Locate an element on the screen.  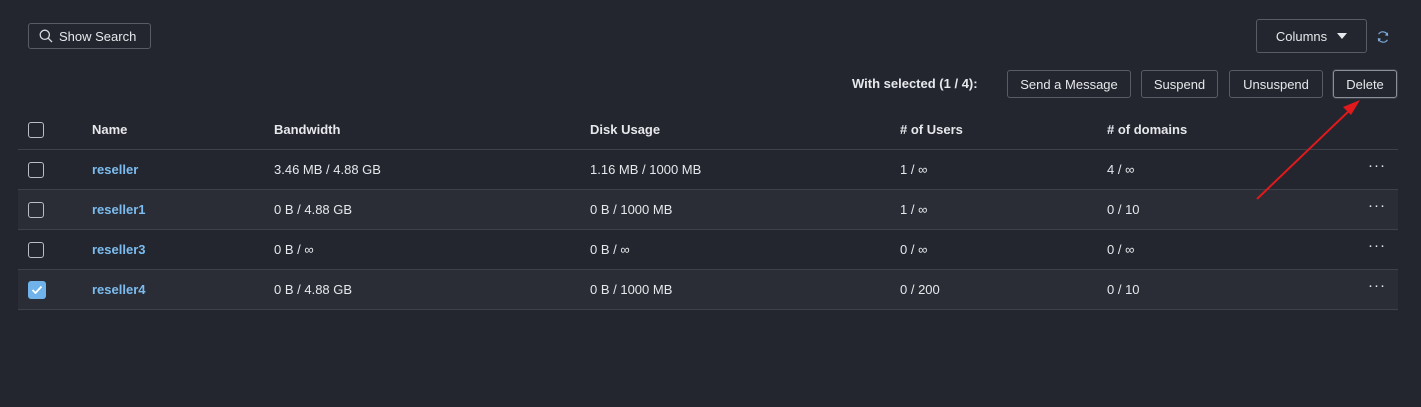
row-checkbox-checked is located at coordinates (37, 289).